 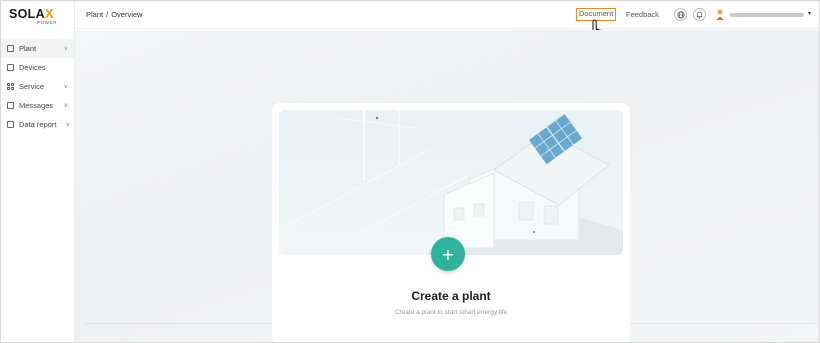 I want to click on sidebar-item-service: Service ∨, so click(x=37, y=86).